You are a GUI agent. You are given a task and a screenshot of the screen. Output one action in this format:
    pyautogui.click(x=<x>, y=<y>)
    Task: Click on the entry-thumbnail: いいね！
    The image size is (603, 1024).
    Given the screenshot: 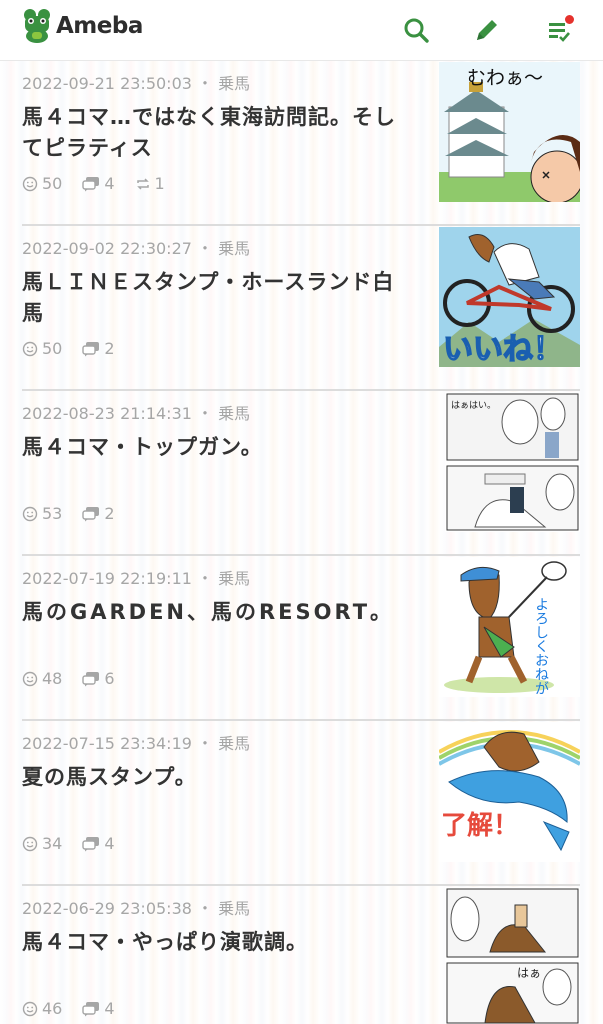 What is the action you would take?
    pyautogui.click(x=509, y=297)
    